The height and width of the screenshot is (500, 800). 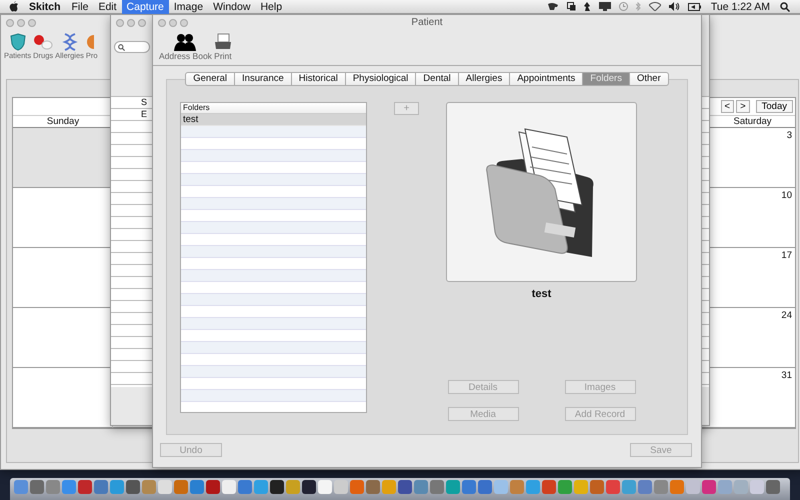 I want to click on column-header: S, so click(x=144, y=102).